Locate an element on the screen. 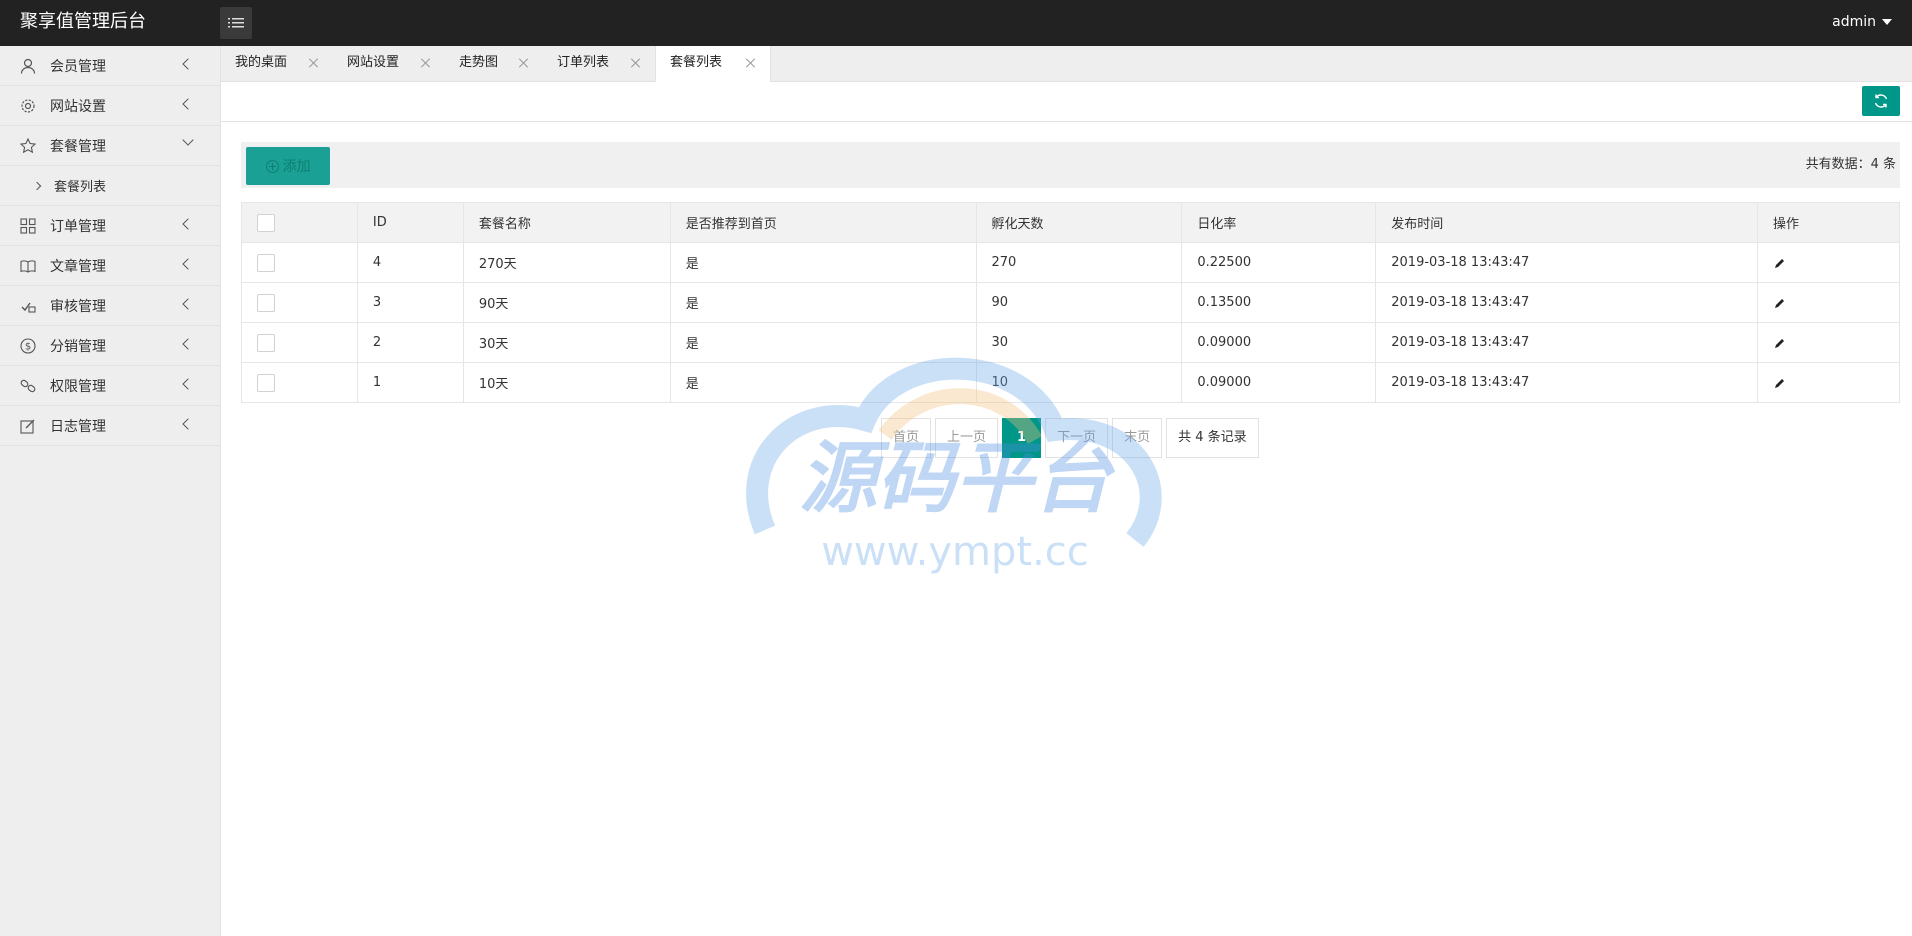 The height and width of the screenshot is (936, 1912). user-name: admin is located at coordinates (1854, 22).